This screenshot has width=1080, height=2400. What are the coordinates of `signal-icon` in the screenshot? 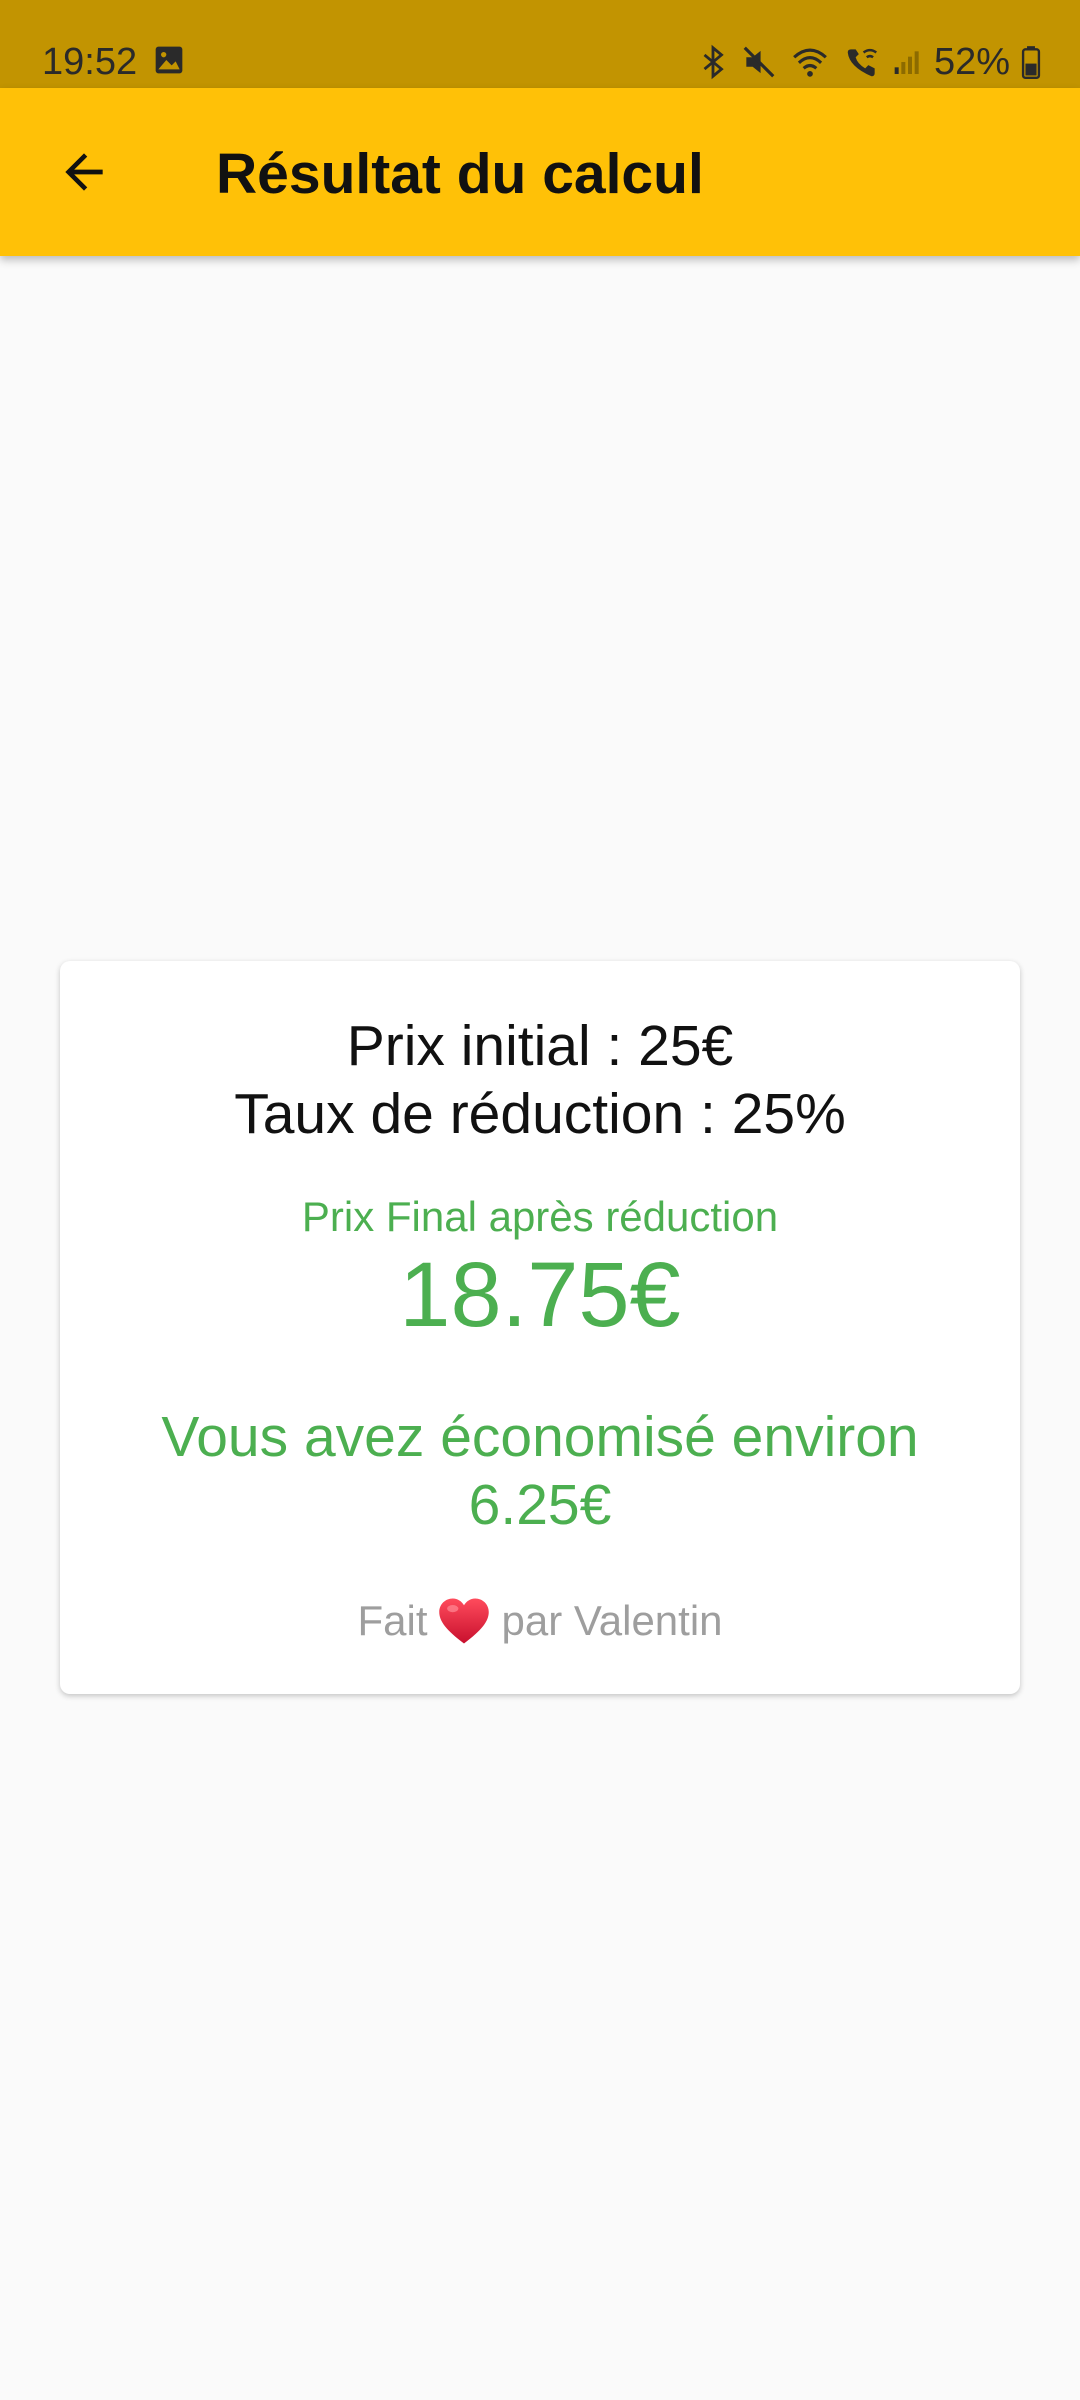 It's located at (906, 62).